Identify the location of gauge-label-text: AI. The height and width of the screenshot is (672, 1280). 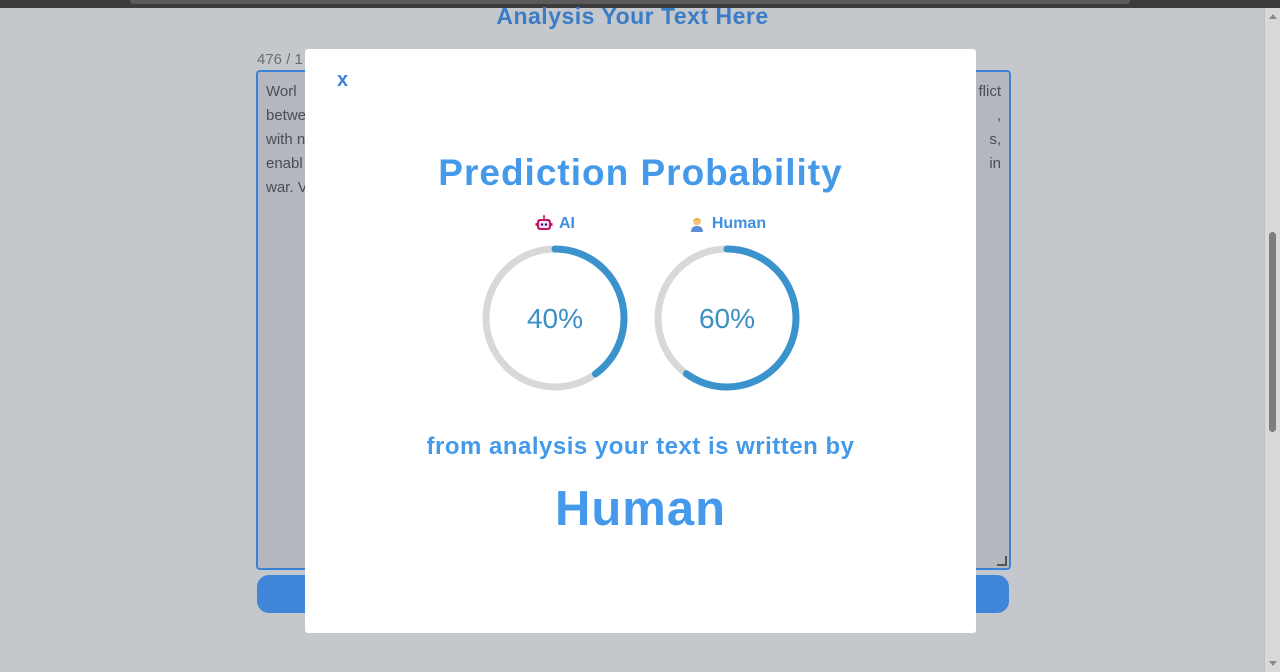
(567, 223).